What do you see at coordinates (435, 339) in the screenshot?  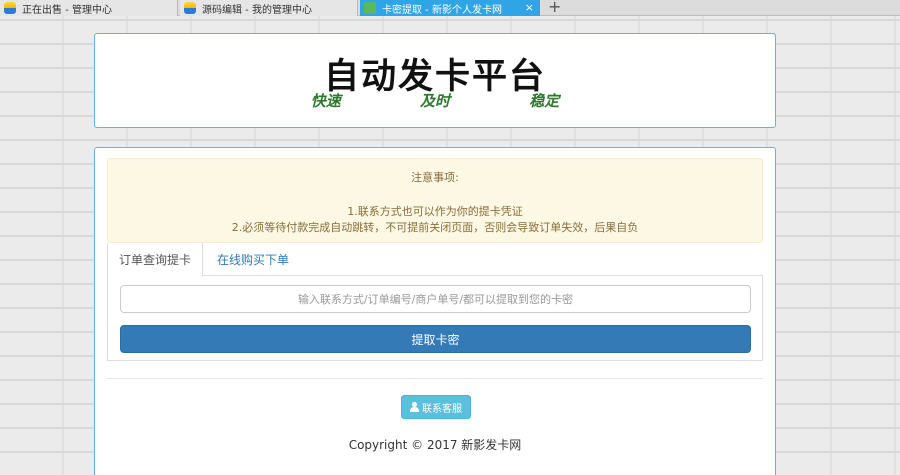 I see `extract-card-button: 提取卡密` at bounding box center [435, 339].